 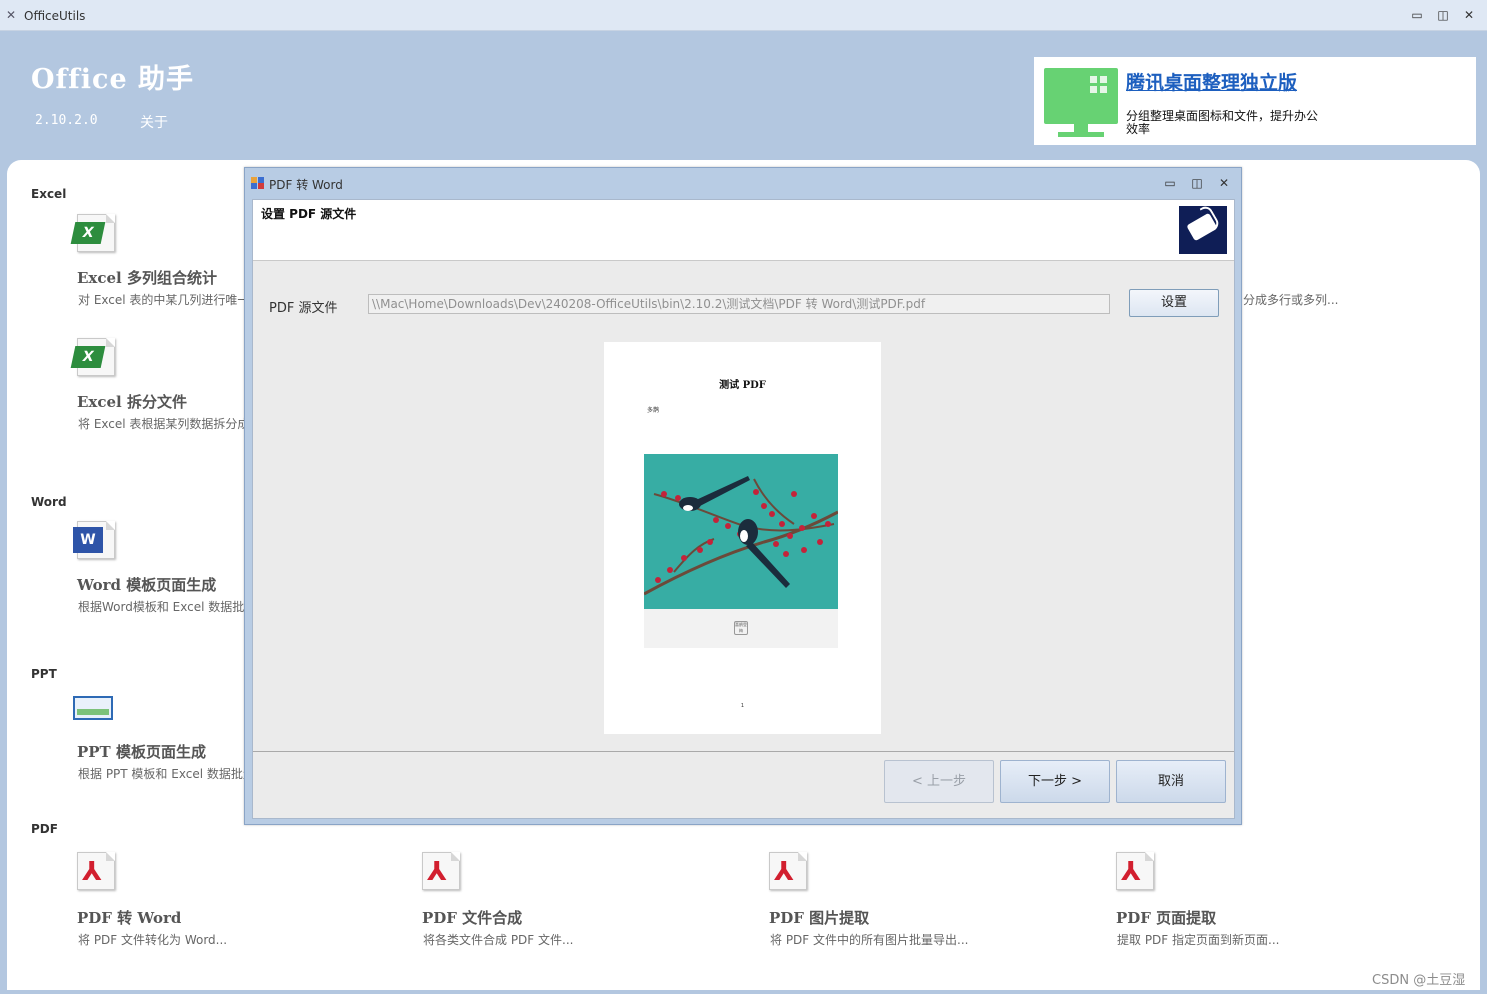 I want to click on dialog-title: PDF 转 Word, so click(x=306, y=185).